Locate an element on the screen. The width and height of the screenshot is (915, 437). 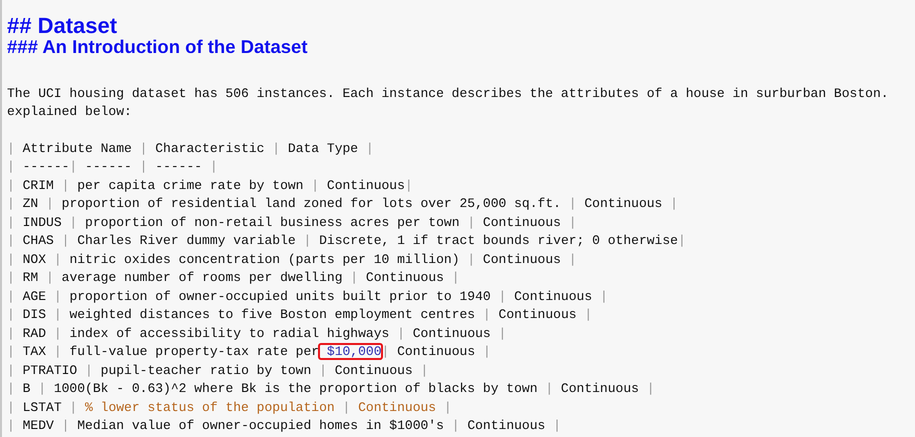
heading: ## Dataset is located at coordinates (62, 26).